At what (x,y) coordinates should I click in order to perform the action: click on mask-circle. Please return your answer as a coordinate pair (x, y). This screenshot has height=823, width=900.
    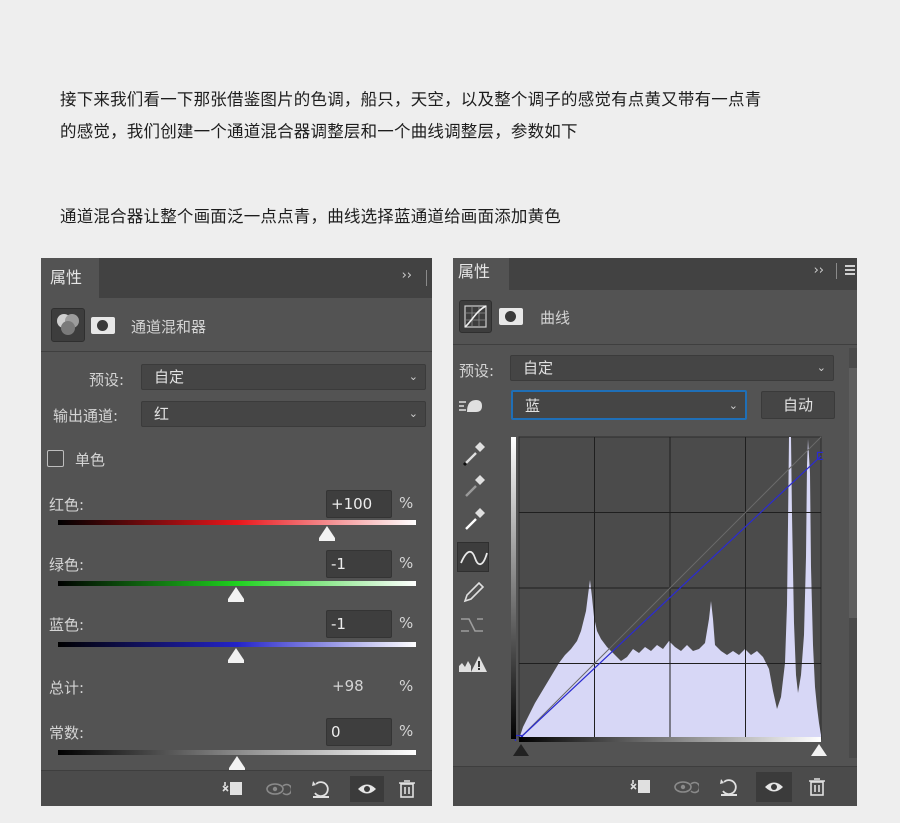
    Looking at the image, I should click on (510, 316).